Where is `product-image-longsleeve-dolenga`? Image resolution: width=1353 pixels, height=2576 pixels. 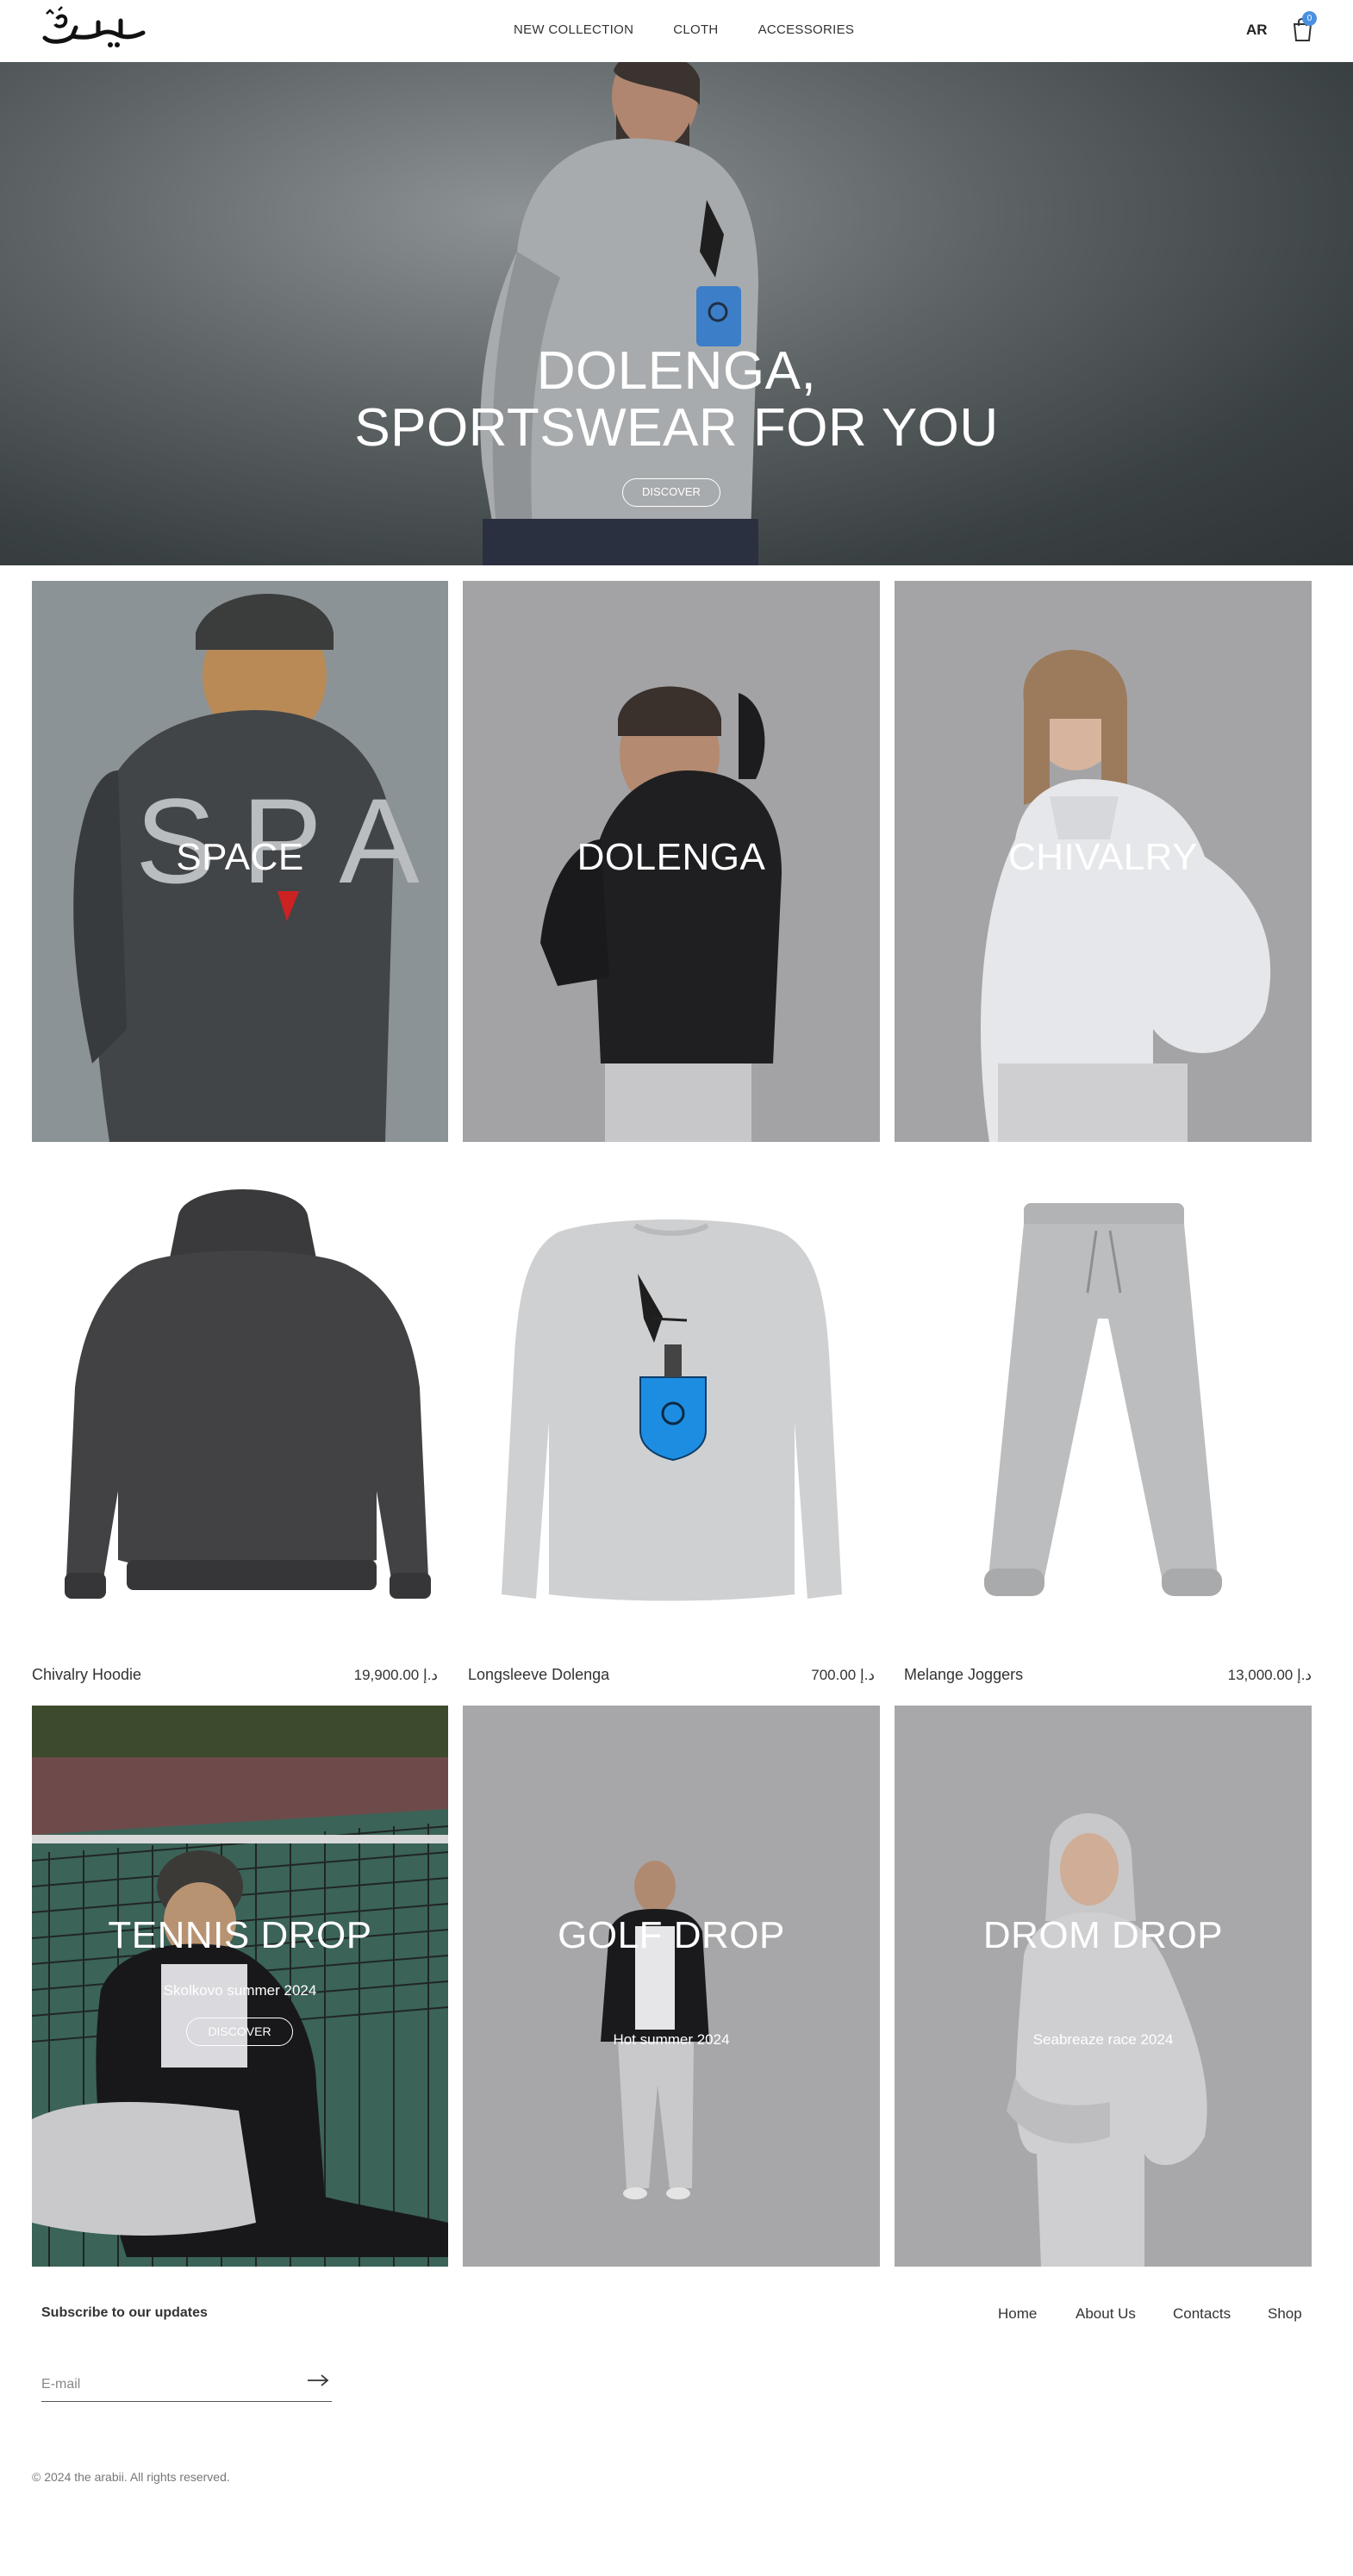
product-image-longsleeve-dolenga is located at coordinates (672, 1404).